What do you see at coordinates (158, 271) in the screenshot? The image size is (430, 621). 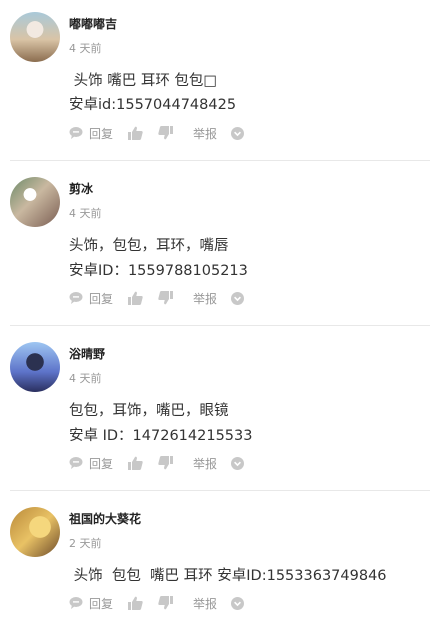 I see `comment-text-line: 安卓ID：1559788105213` at bounding box center [158, 271].